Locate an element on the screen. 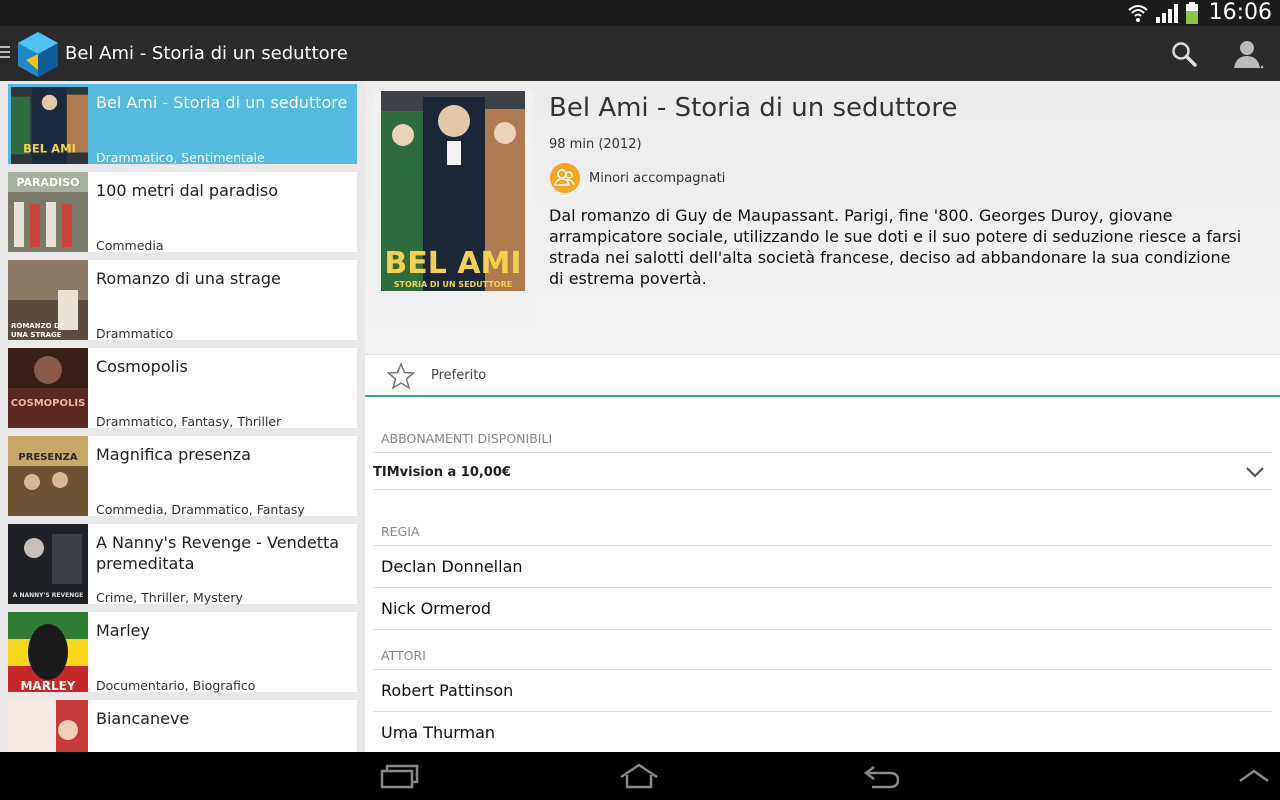 The width and height of the screenshot is (1280, 800). parental-rating-label: Minori accompagnati is located at coordinates (657, 178).